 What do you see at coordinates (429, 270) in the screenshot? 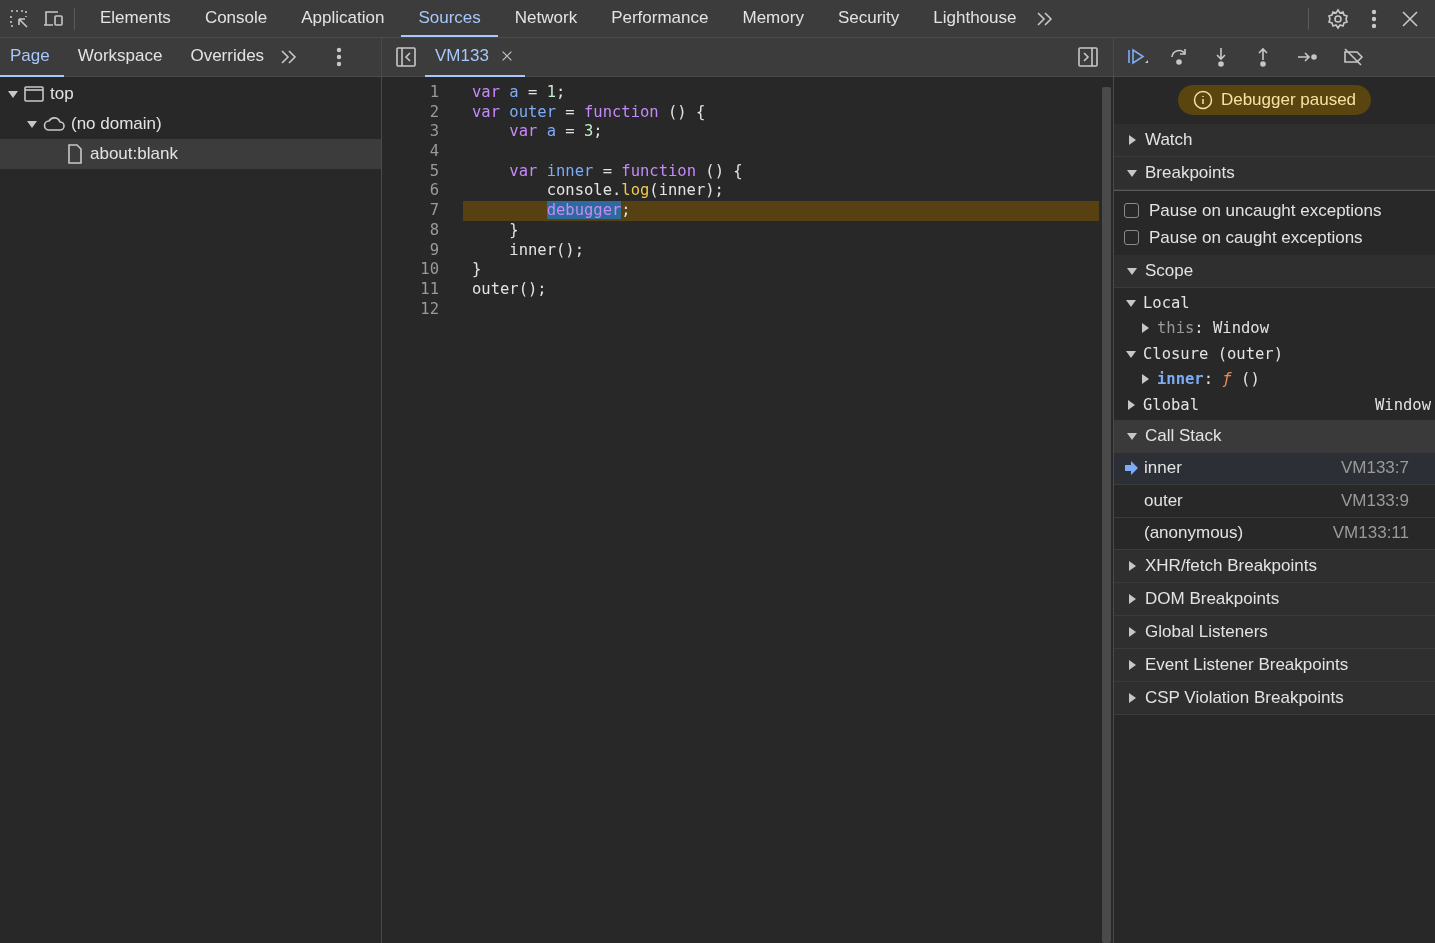
I see `line-number: 10` at bounding box center [429, 270].